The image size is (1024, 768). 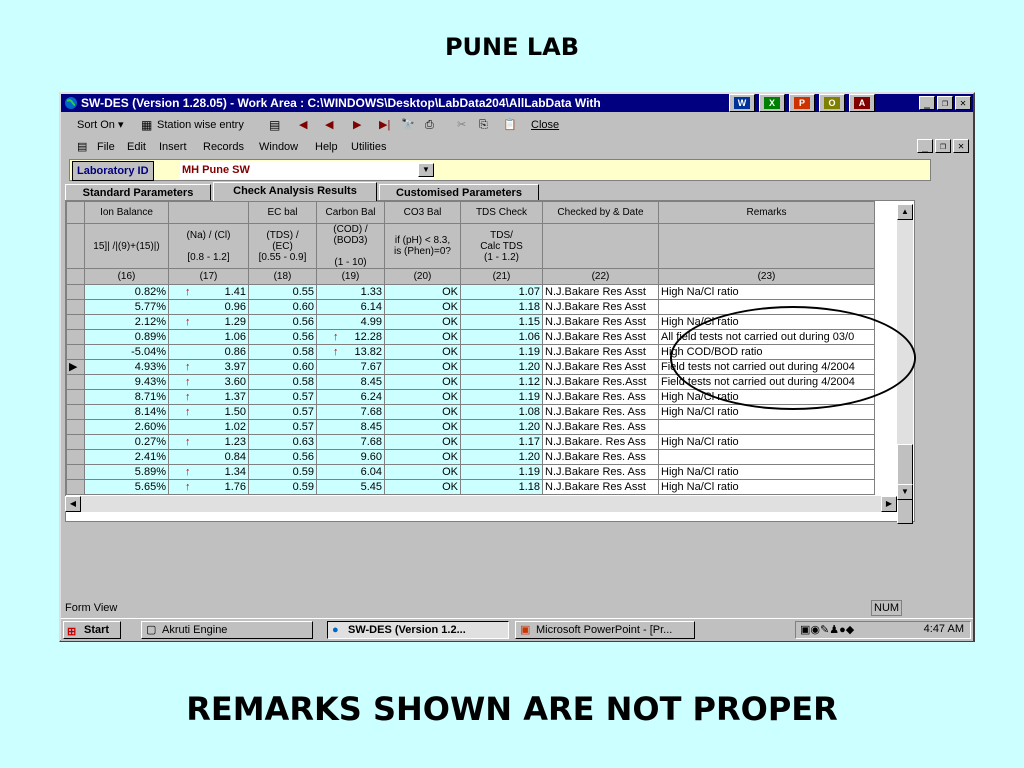 What do you see at coordinates (501, 322) in the screenshot?
I see `table-cell: 1.15` at bounding box center [501, 322].